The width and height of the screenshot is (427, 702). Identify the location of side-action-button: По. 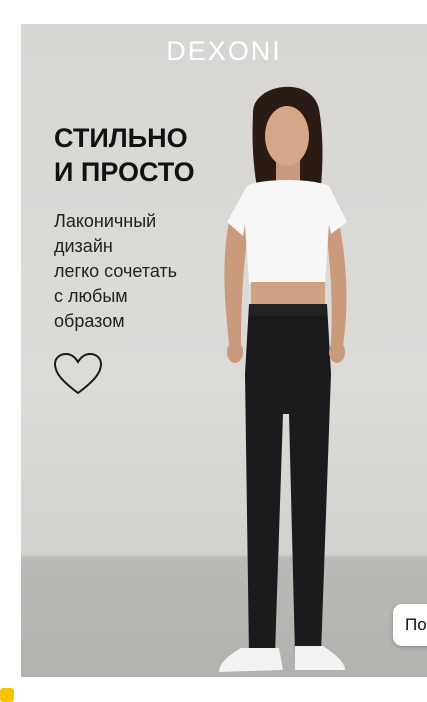
(410, 625).